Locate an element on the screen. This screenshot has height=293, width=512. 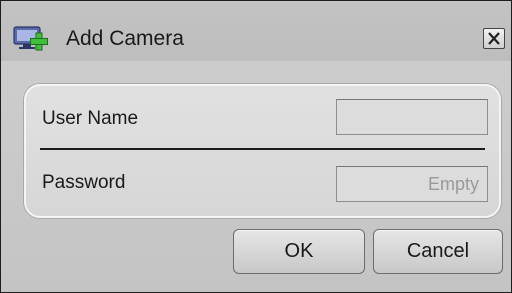
close-icon is located at coordinates (494, 38).